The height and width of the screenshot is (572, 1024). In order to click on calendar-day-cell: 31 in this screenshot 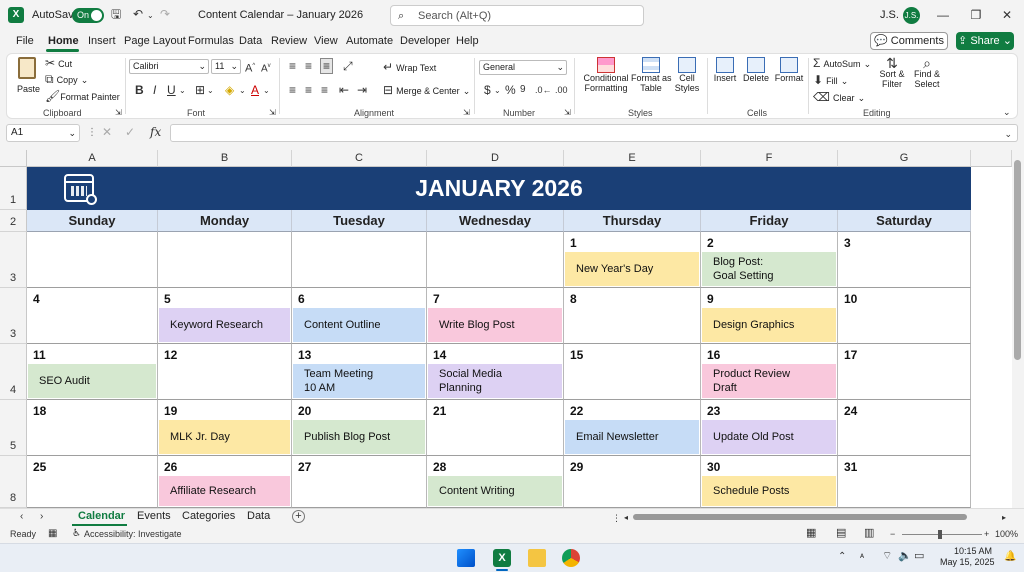, I will do `click(904, 482)`.